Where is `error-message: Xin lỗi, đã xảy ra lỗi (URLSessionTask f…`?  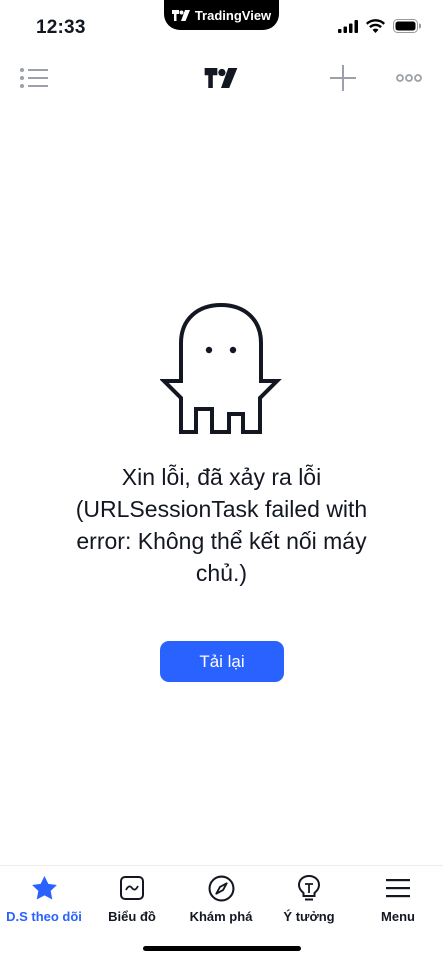
error-message: Xin lỗi, đã xảy ra lỗi (URLSessionTask f… is located at coordinates (221, 525).